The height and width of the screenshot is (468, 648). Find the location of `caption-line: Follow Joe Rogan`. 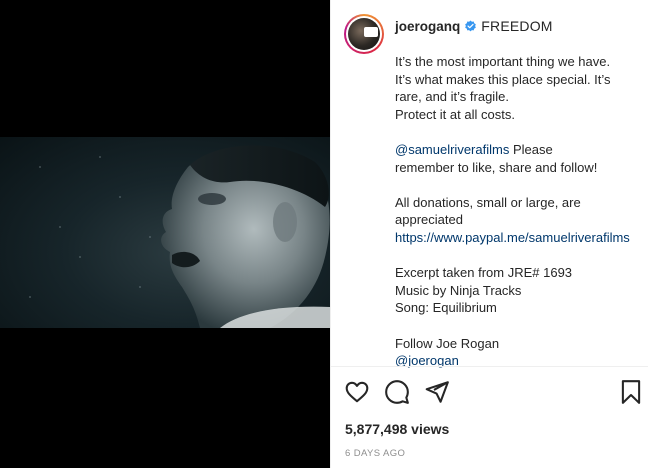

caption-line: Follow Joe Rogan is located at coordinates (447, 343).